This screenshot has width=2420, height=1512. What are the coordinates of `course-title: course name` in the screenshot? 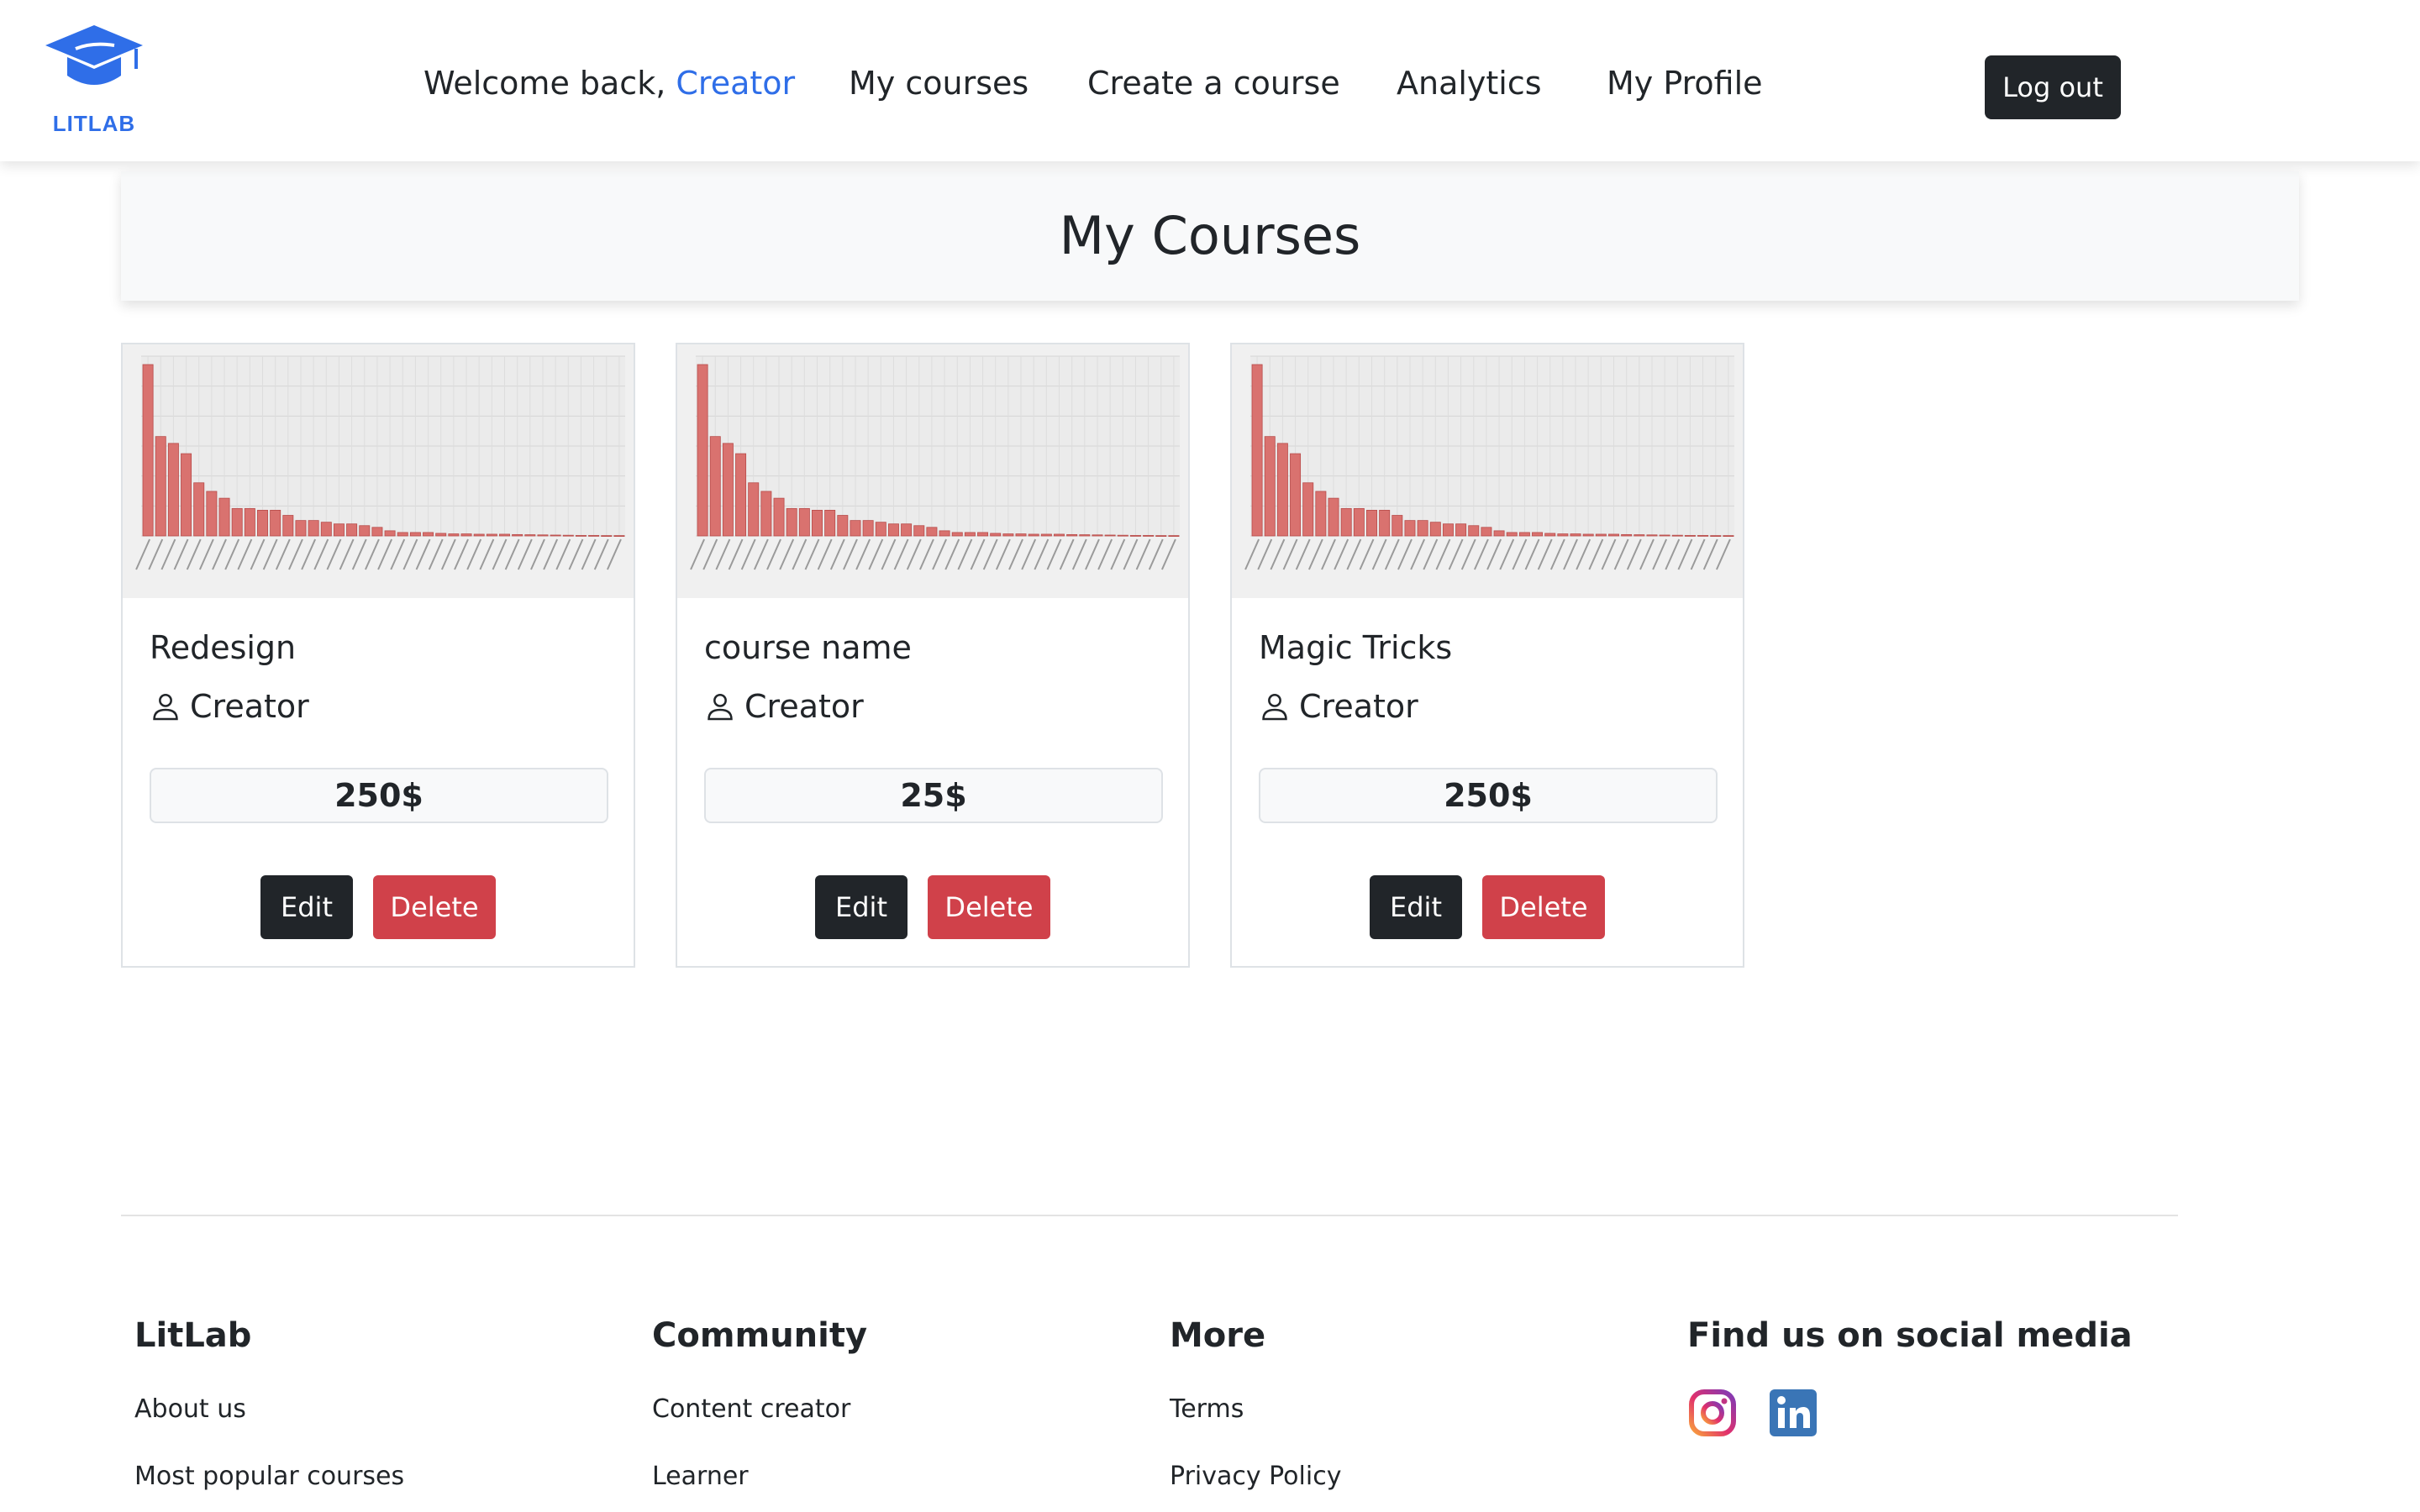 It's located at (808, 647).